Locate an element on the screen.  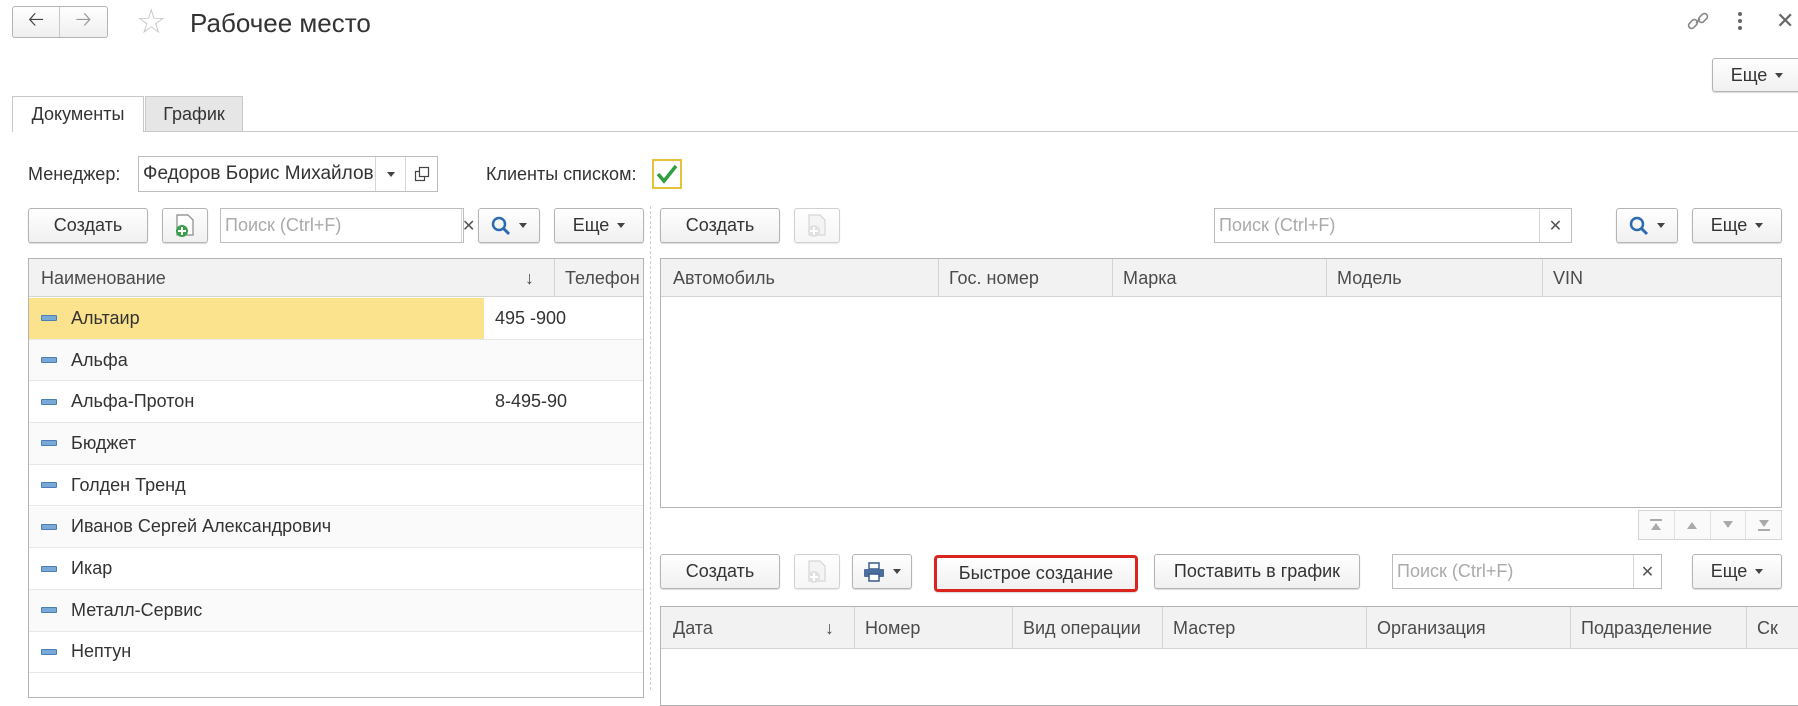
client-name-cell: Иванов Сергей Александрович is located at coordinates (256, 527).